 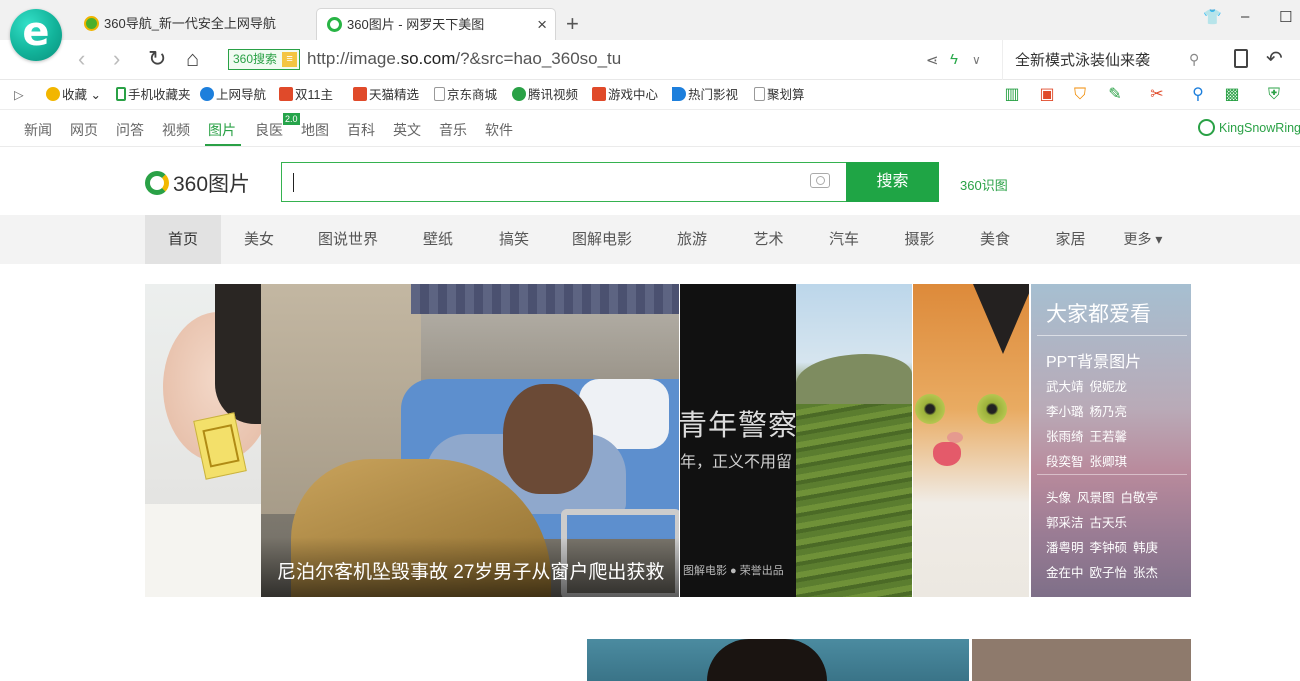 What do you see at coordinates (293, 182) in the screenshot?
I see `text-caret` at bounding box center [293, 182].